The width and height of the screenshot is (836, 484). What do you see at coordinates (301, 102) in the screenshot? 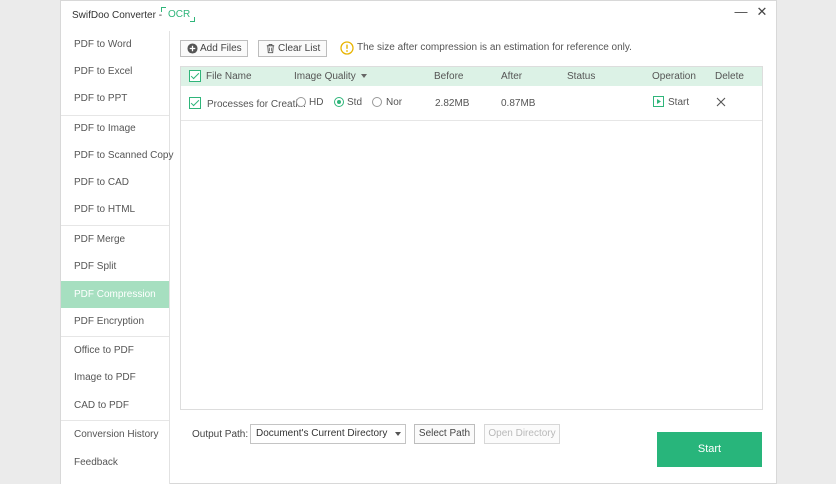
I see `quality-hd-radio` at bounding box center [301, 102].